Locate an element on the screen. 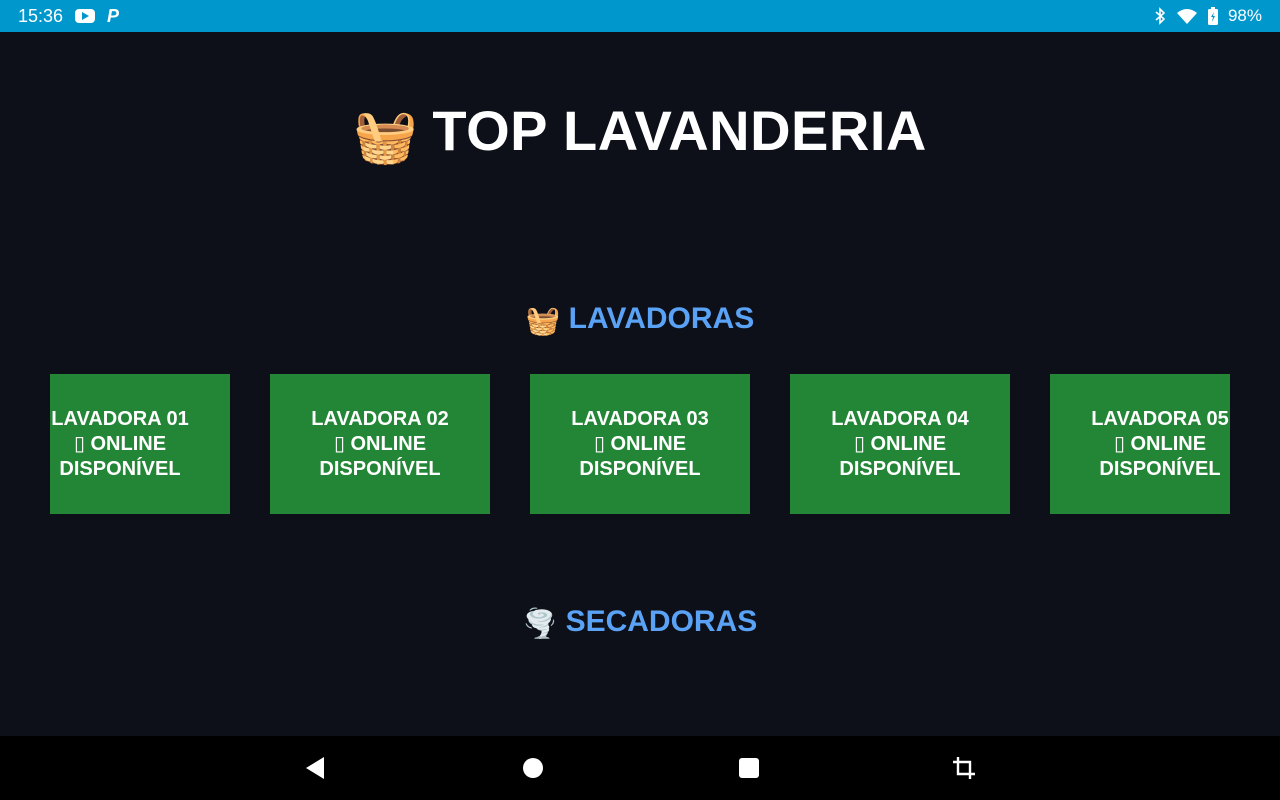 The width and height of the screenshot is (1280, 800). washer-name: LAVADORA 02 is located at coordinates (380, 418).